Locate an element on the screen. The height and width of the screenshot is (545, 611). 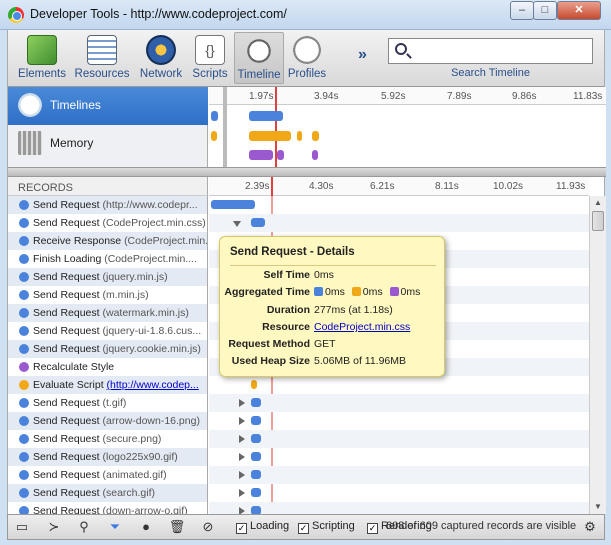
record-detail: (search.gif) is located at coordinates (128, 493).